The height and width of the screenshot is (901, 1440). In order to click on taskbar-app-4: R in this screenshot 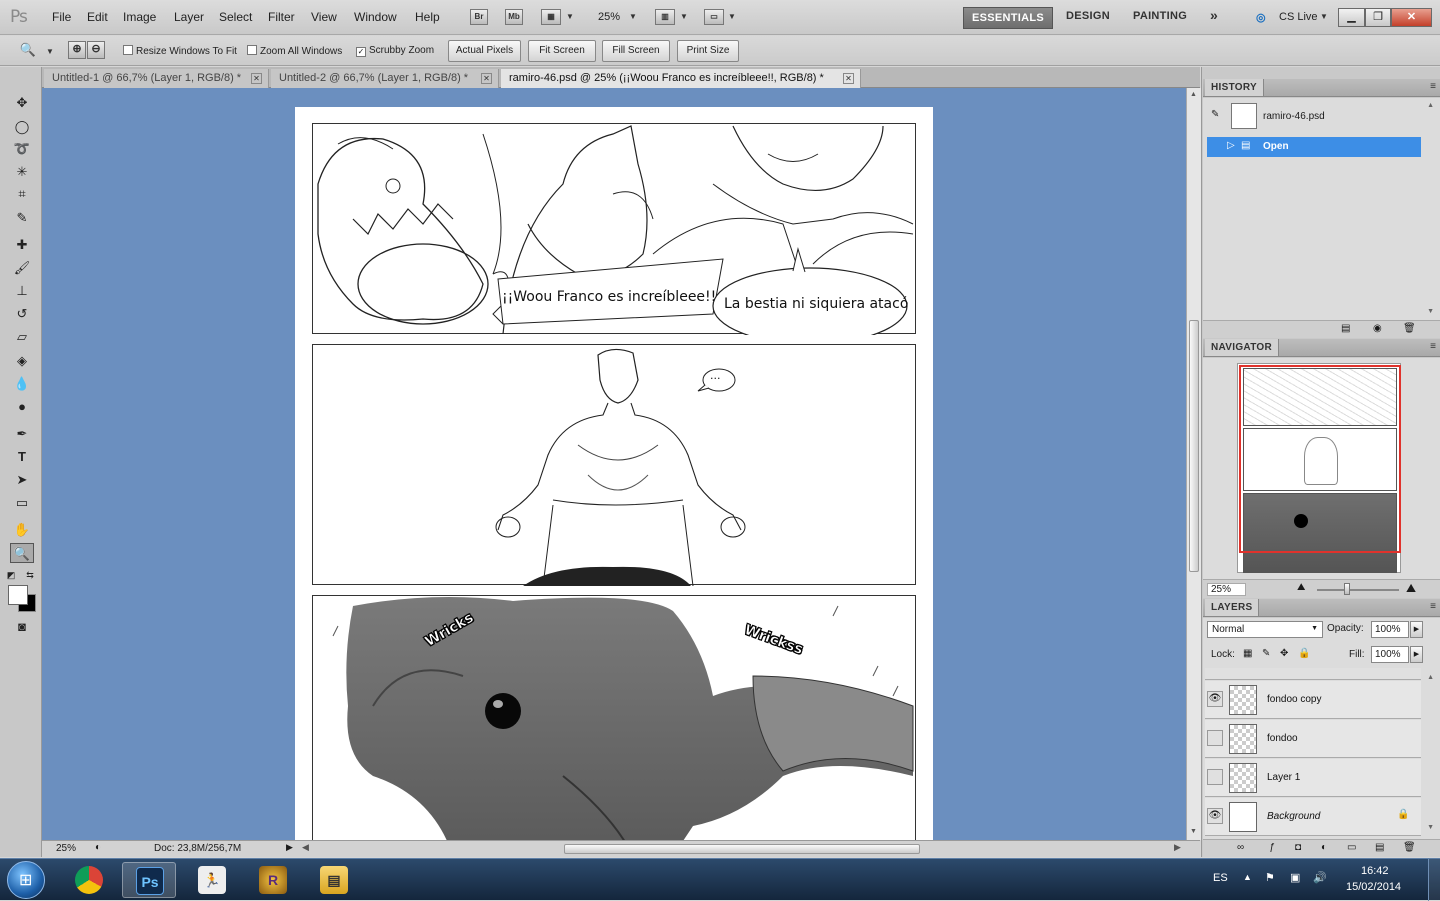, I will do `click(273, 880)`.